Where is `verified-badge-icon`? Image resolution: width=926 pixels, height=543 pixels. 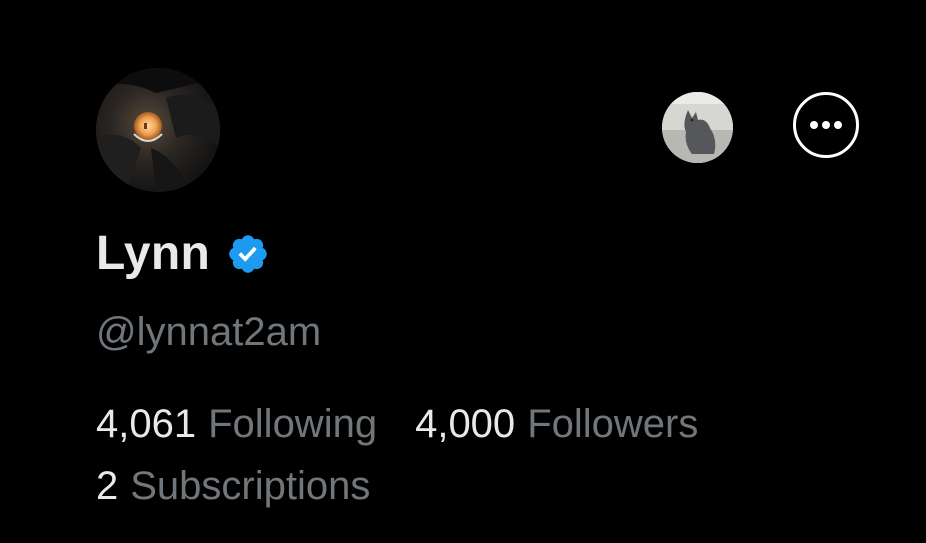 verified-badge-icon is located at coordinates (248, 254).